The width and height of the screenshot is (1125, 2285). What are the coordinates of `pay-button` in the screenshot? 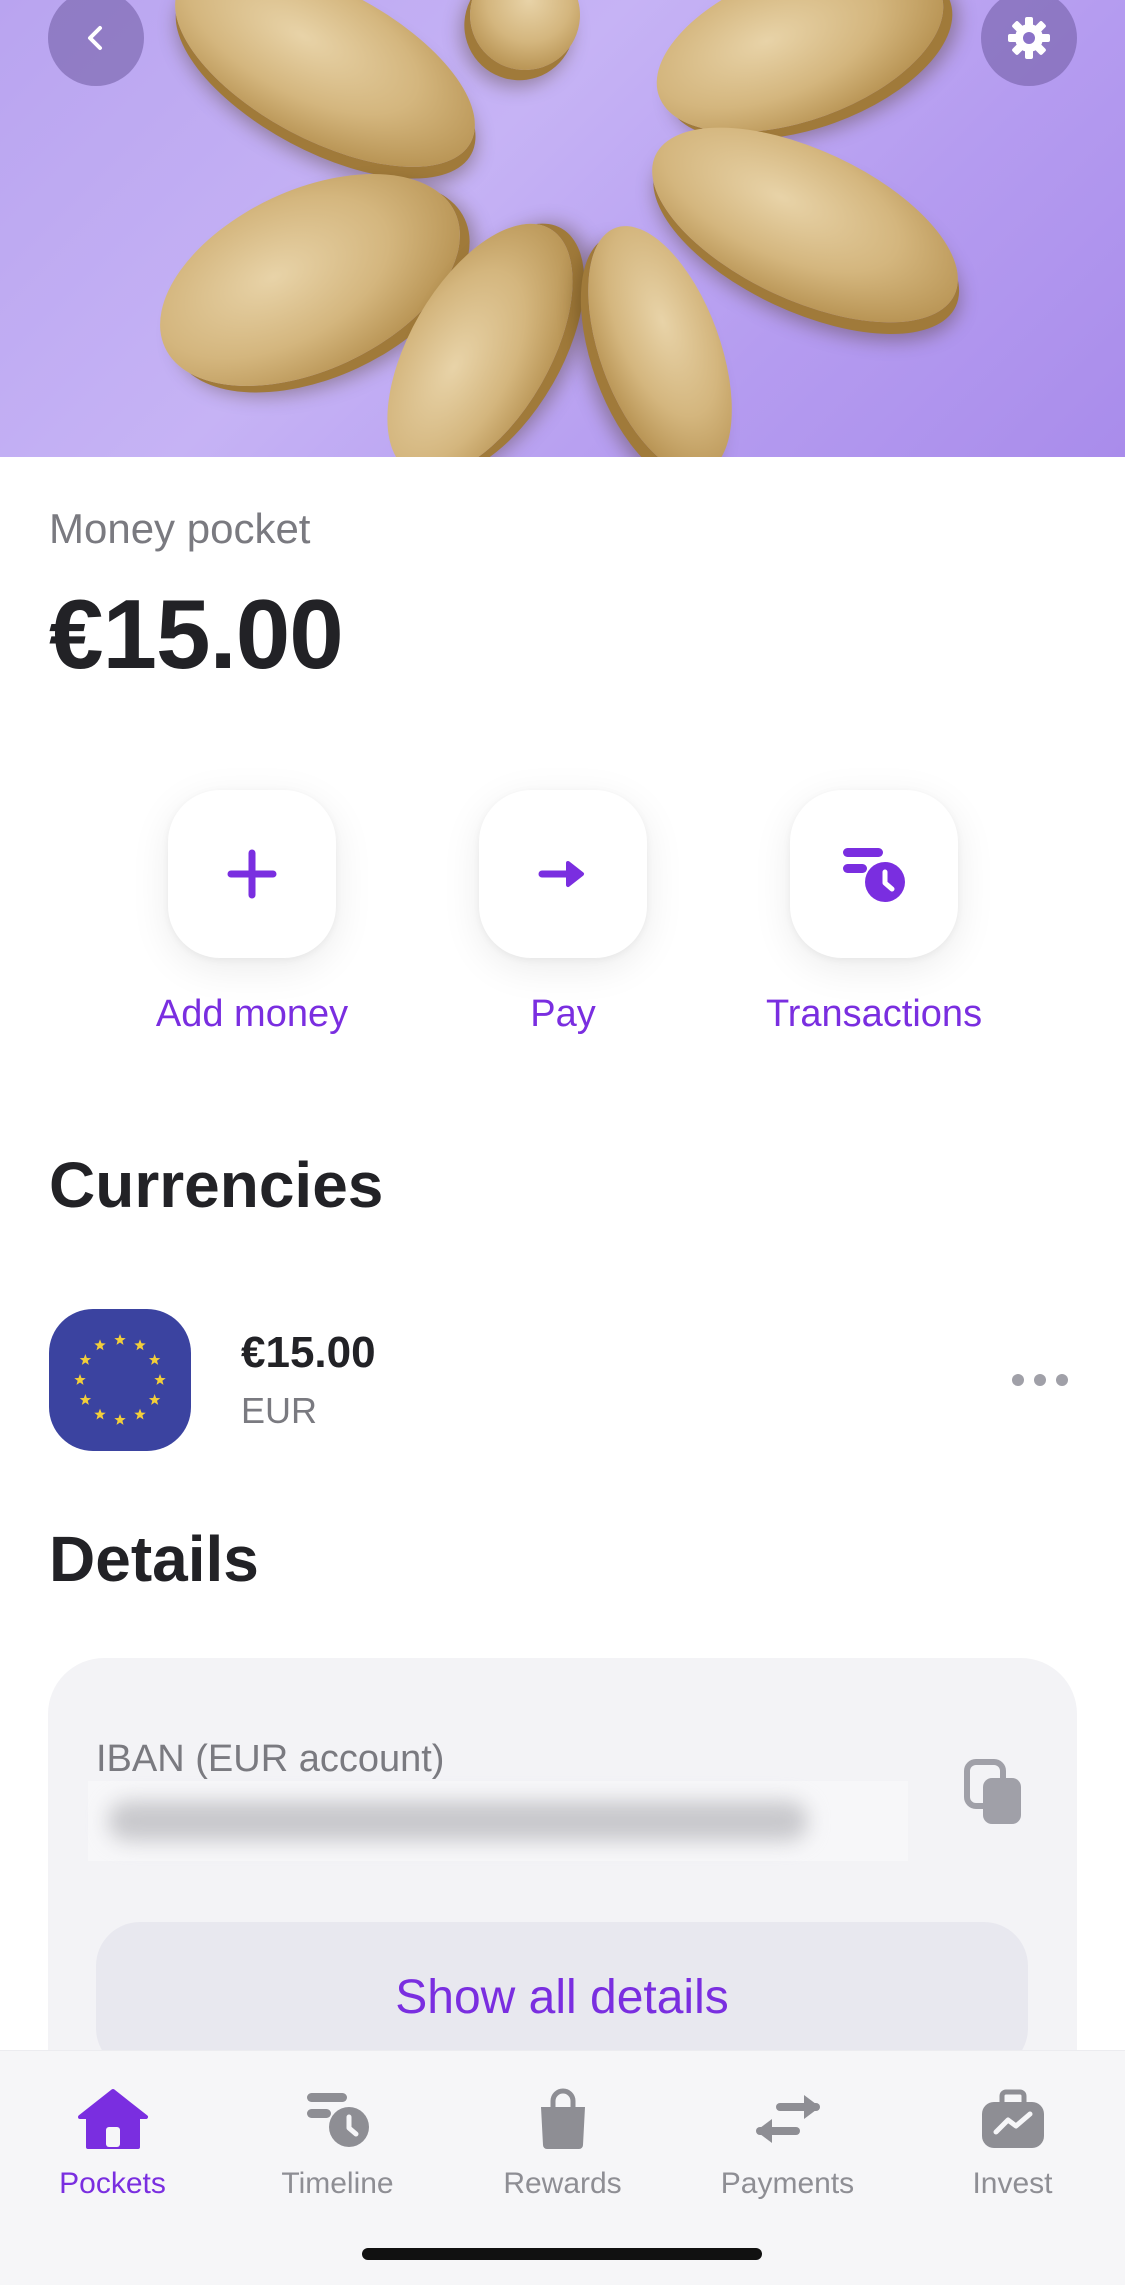 It's located at (563, 874).